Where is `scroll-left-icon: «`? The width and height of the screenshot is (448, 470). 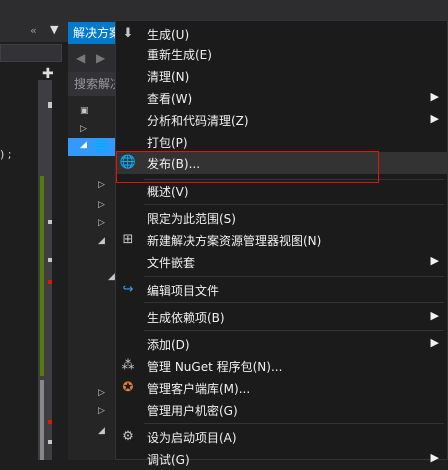 scroll-left-icon: « is located at coordinates (33, 30).